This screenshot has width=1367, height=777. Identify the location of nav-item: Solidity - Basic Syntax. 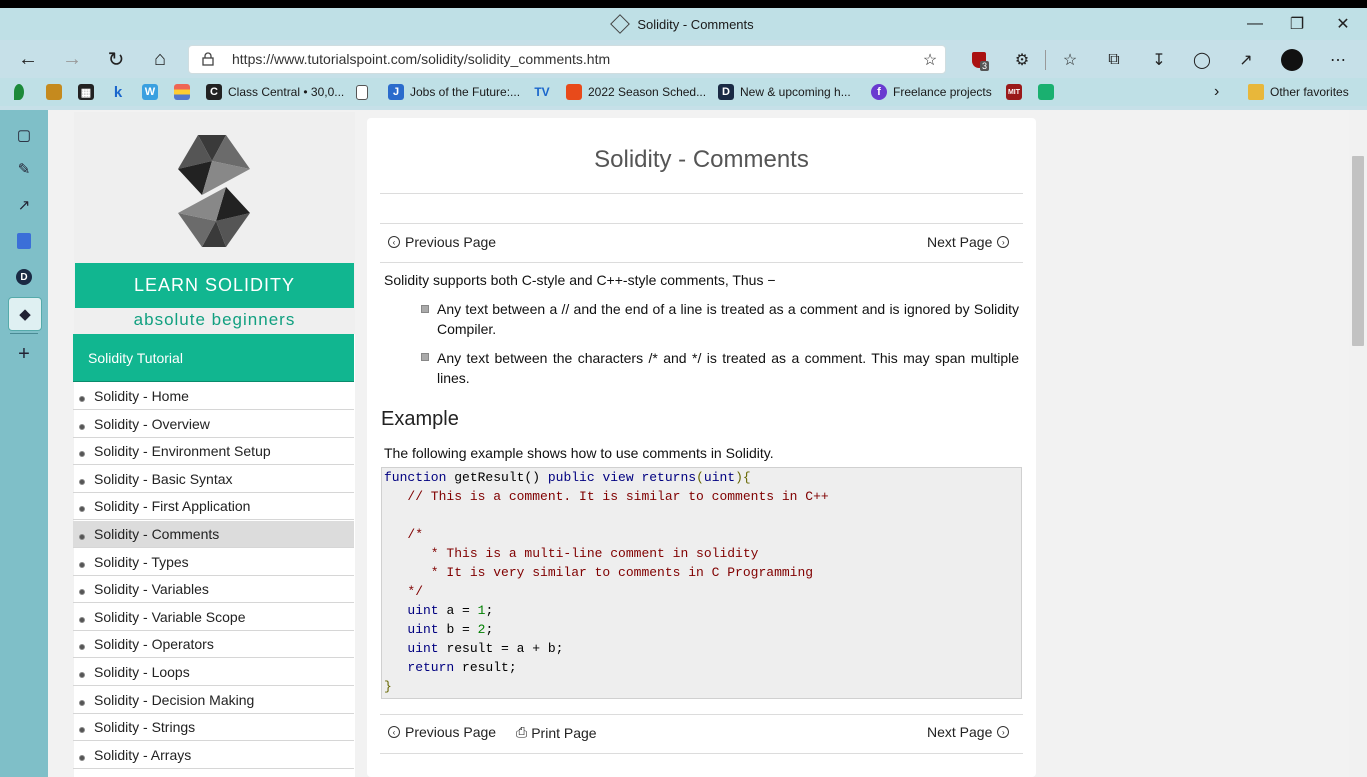
(213, 479).